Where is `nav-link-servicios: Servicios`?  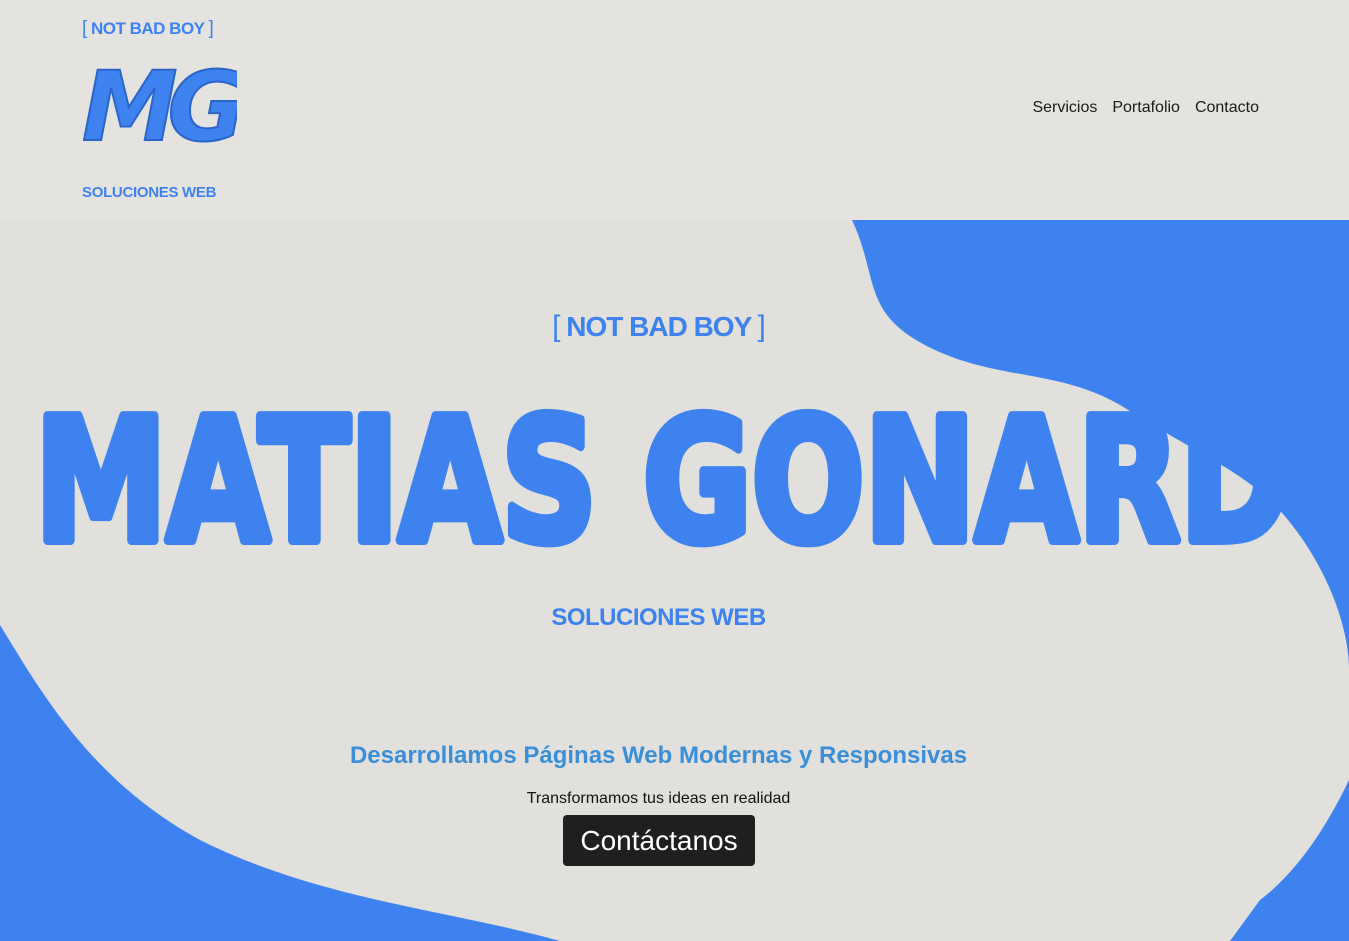 nav-link-servicios: Servicios is located at coordinates (1064, 108).